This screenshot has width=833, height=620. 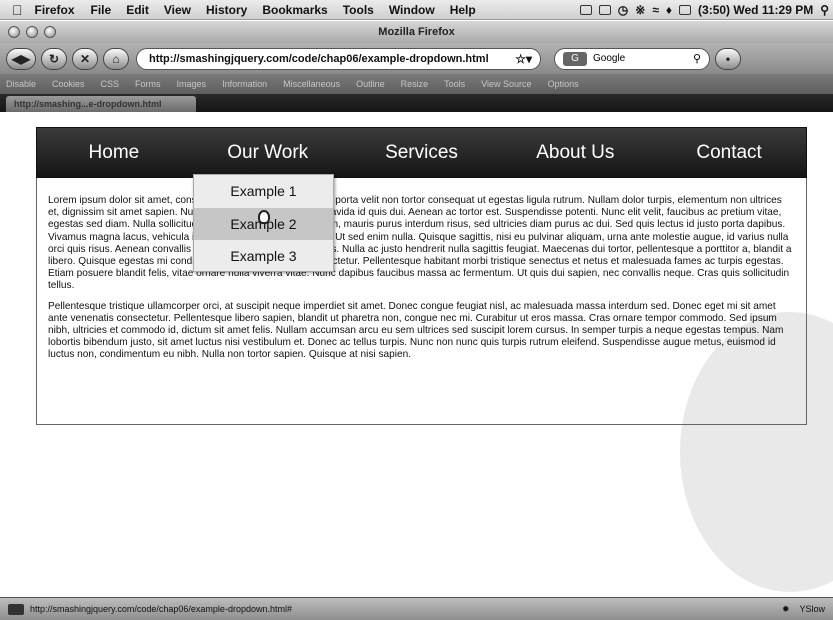 What do you see at coordinates (263, 191) in the screenshot?
I see `dropdown-item-example-1: Example 1` at bounding box center [263, 191].